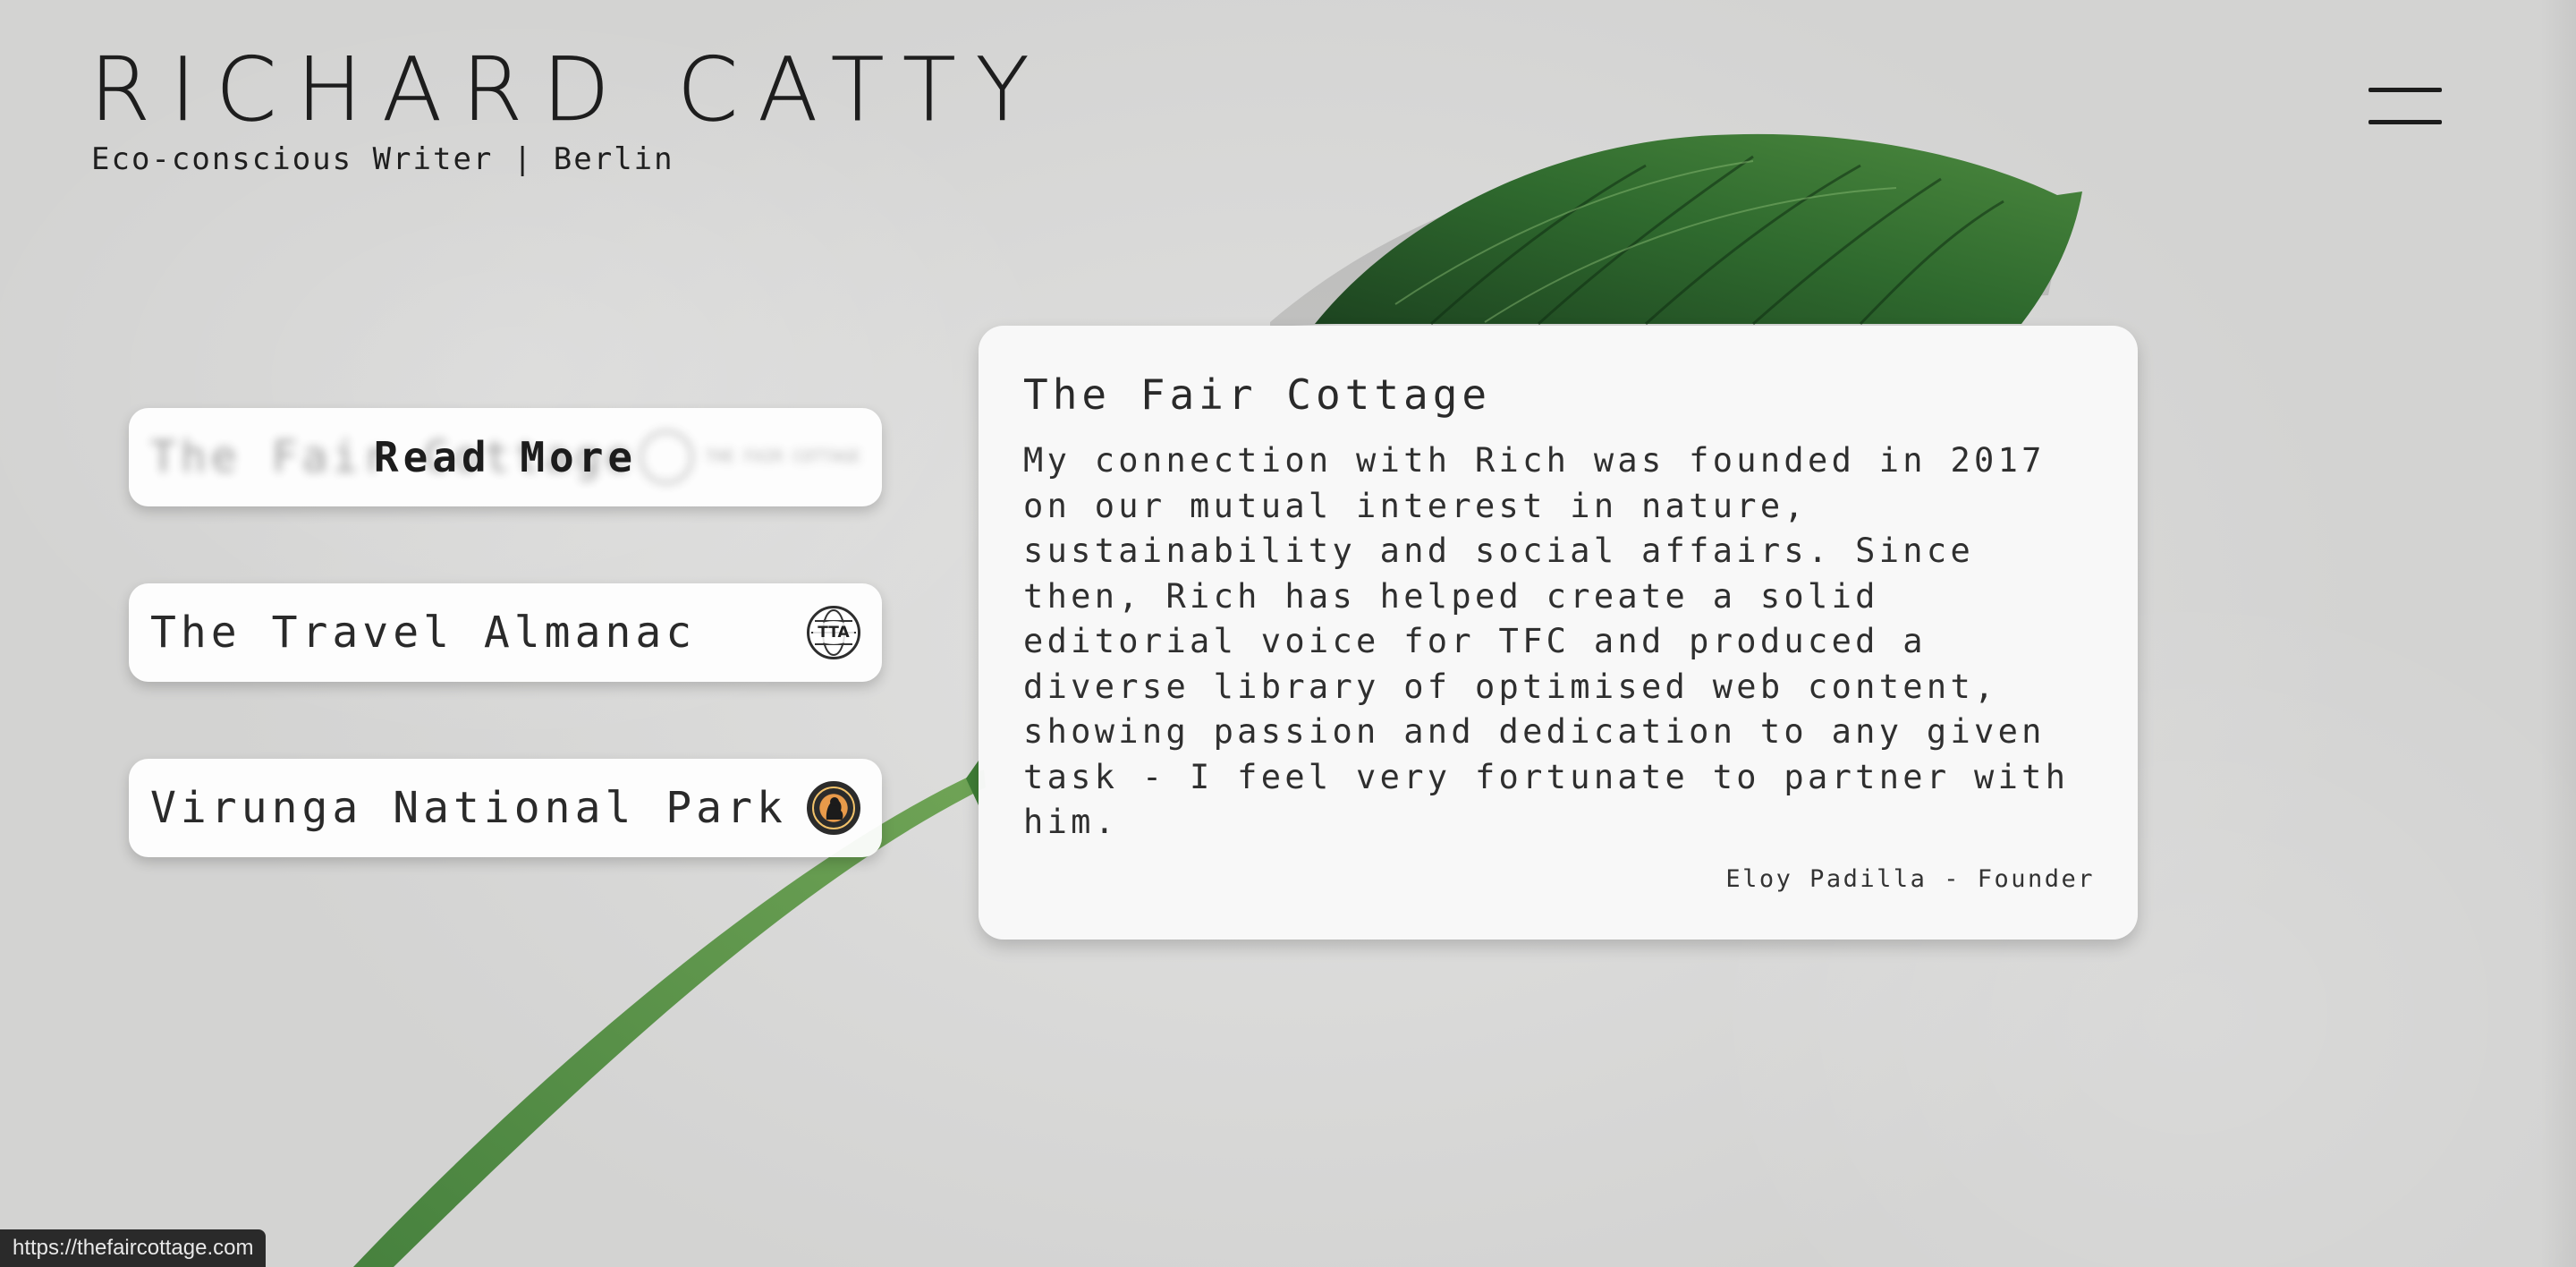 The width and height of the screenshot is (2576, 1267). I want to click on site-tagline: Eco-conscious Writer | Berlin, so click(382, 159).